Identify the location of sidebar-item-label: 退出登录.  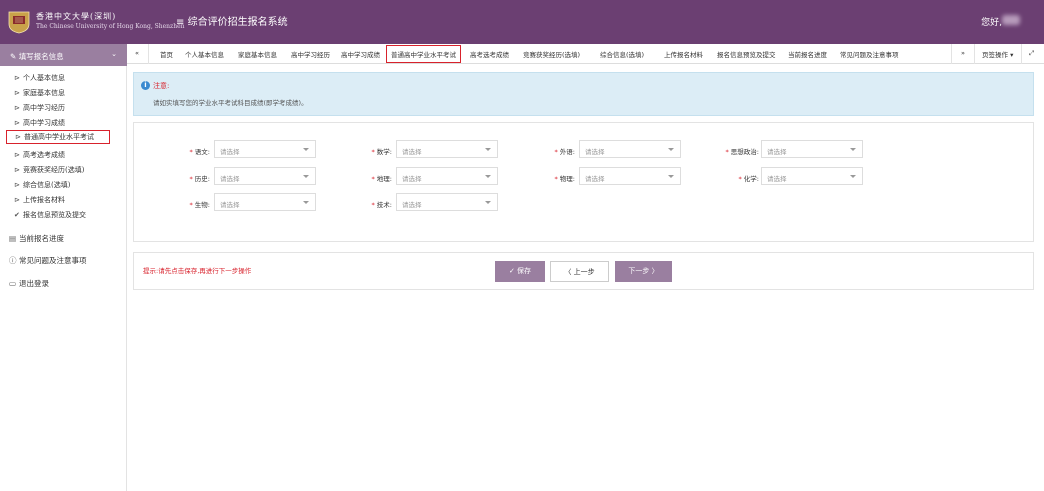
(34, 283).